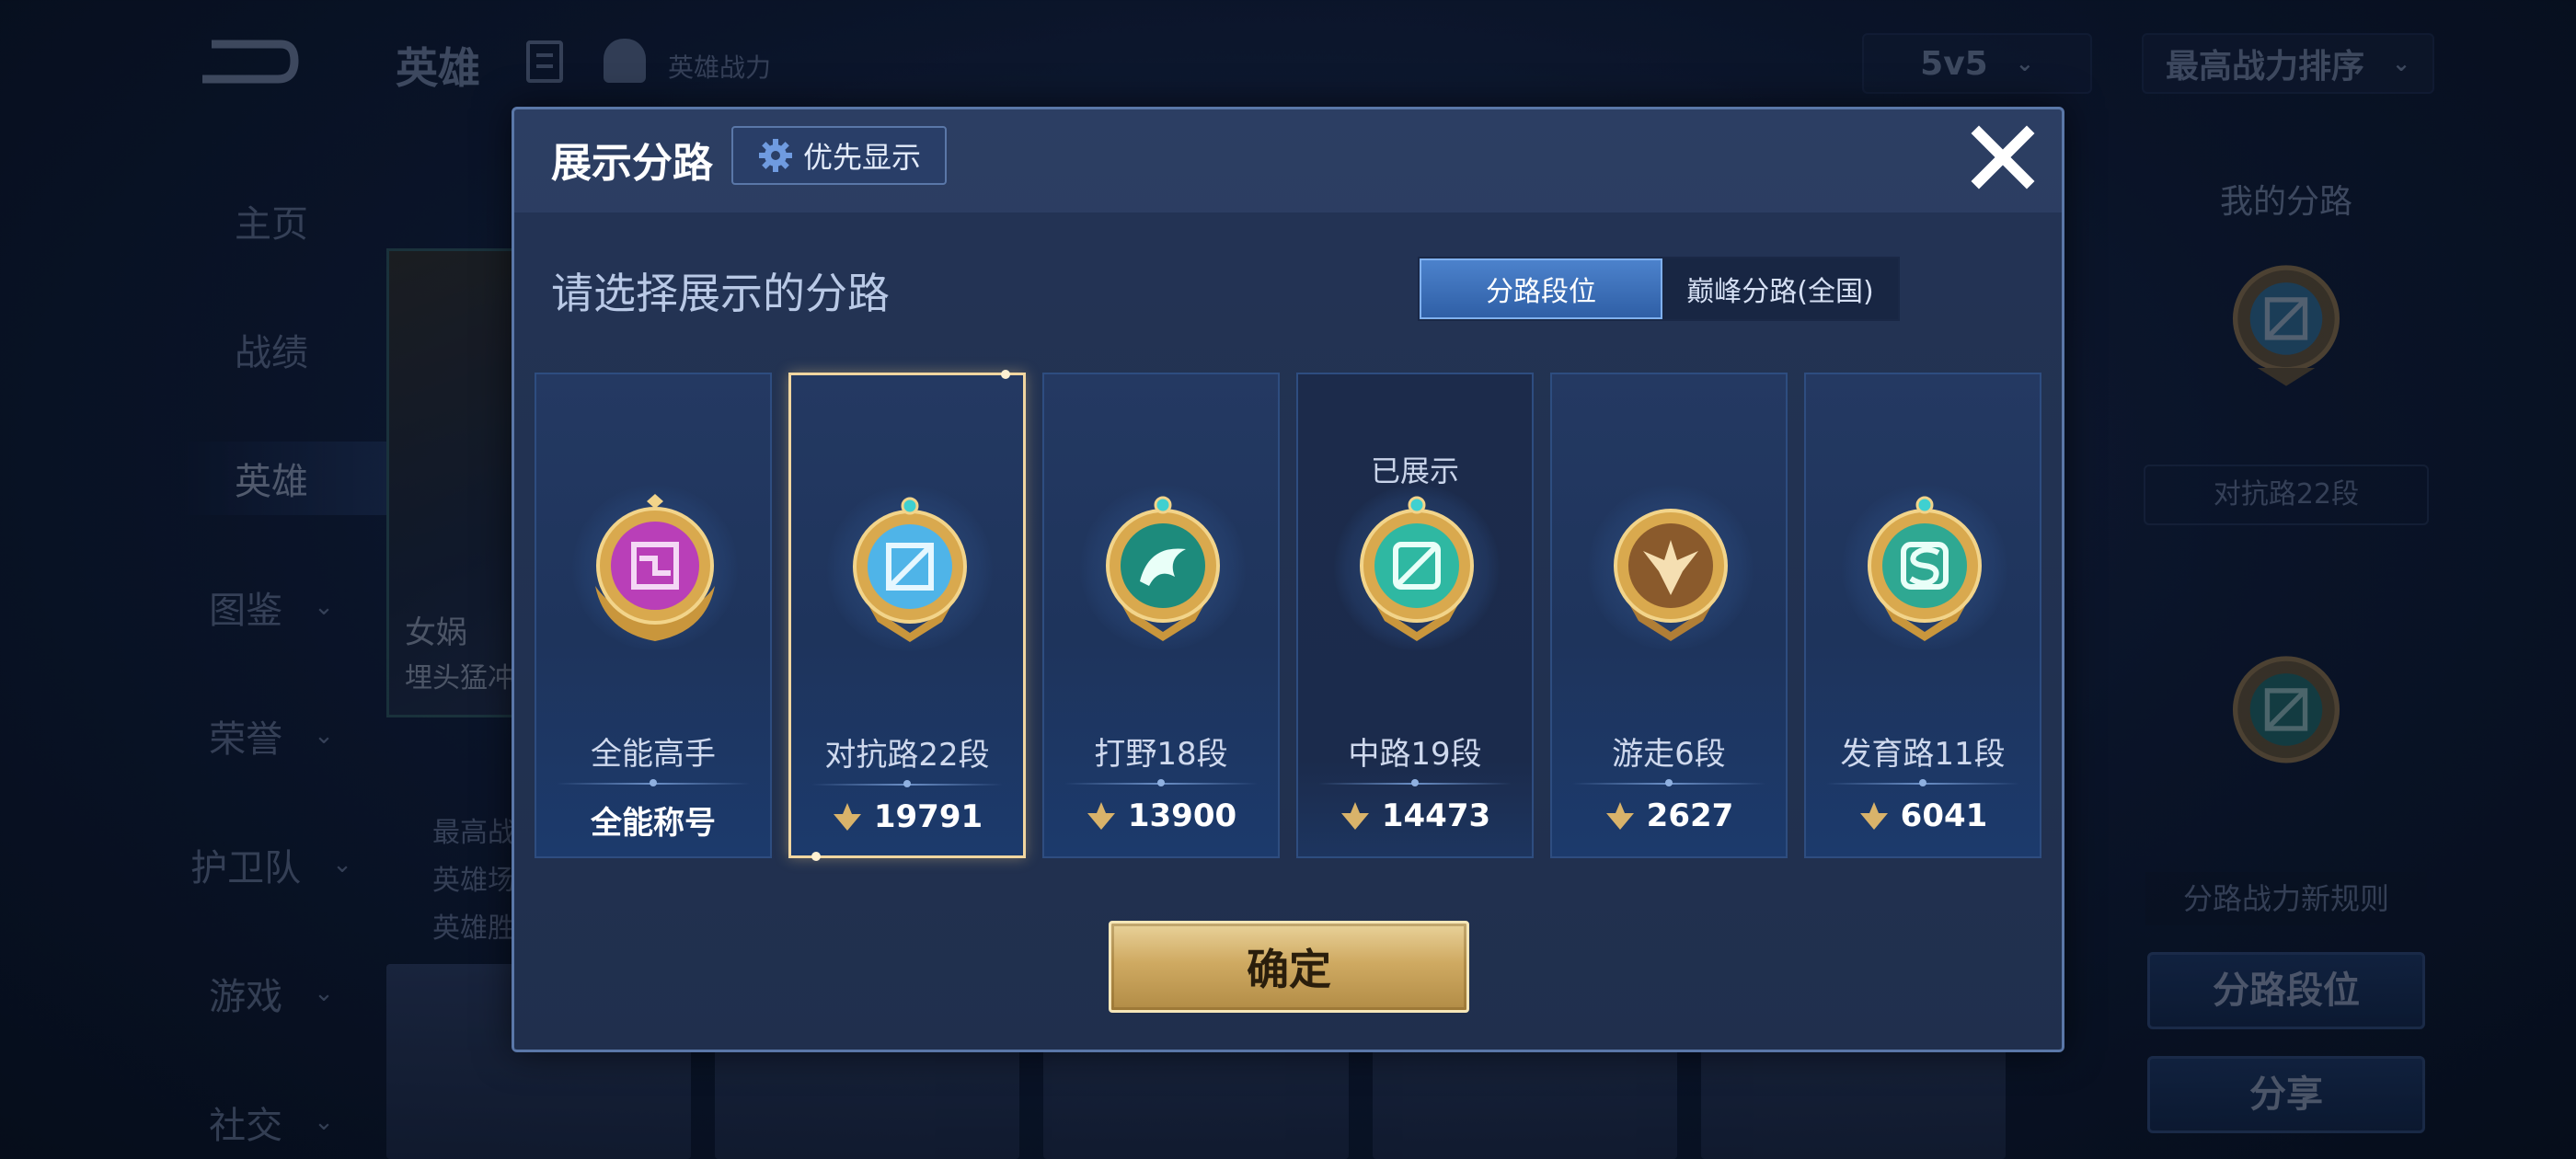 The height and width of the screenshot is (1159, 2576). What do you see at coordinates (1417, 568) in the screenshot?
I see `mid-lane-medal-icon` at bounding box center [1417, 568].